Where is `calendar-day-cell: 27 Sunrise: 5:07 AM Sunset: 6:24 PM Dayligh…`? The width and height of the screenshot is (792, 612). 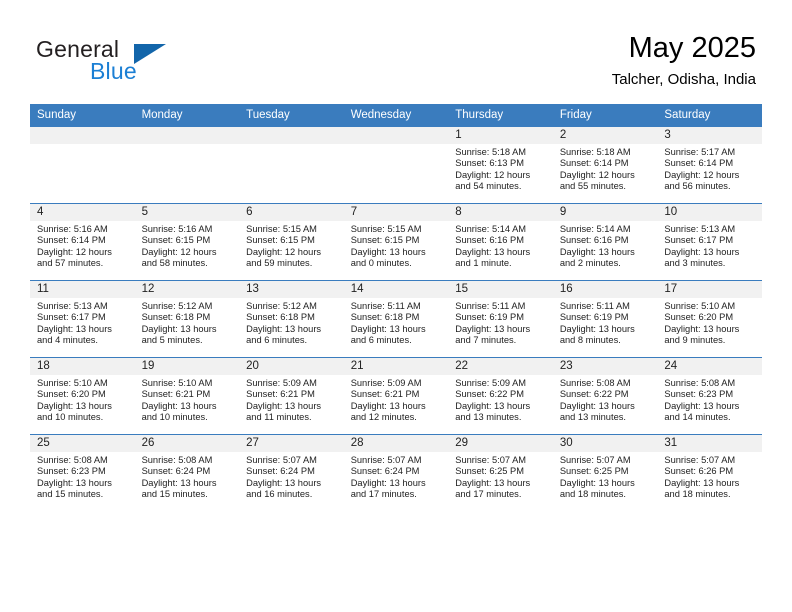
calendar-day-cell: 27 Sunrise: 5:07 AM Sunset: 6:24 PM Dayligh… is located at coordinates (291, 472).